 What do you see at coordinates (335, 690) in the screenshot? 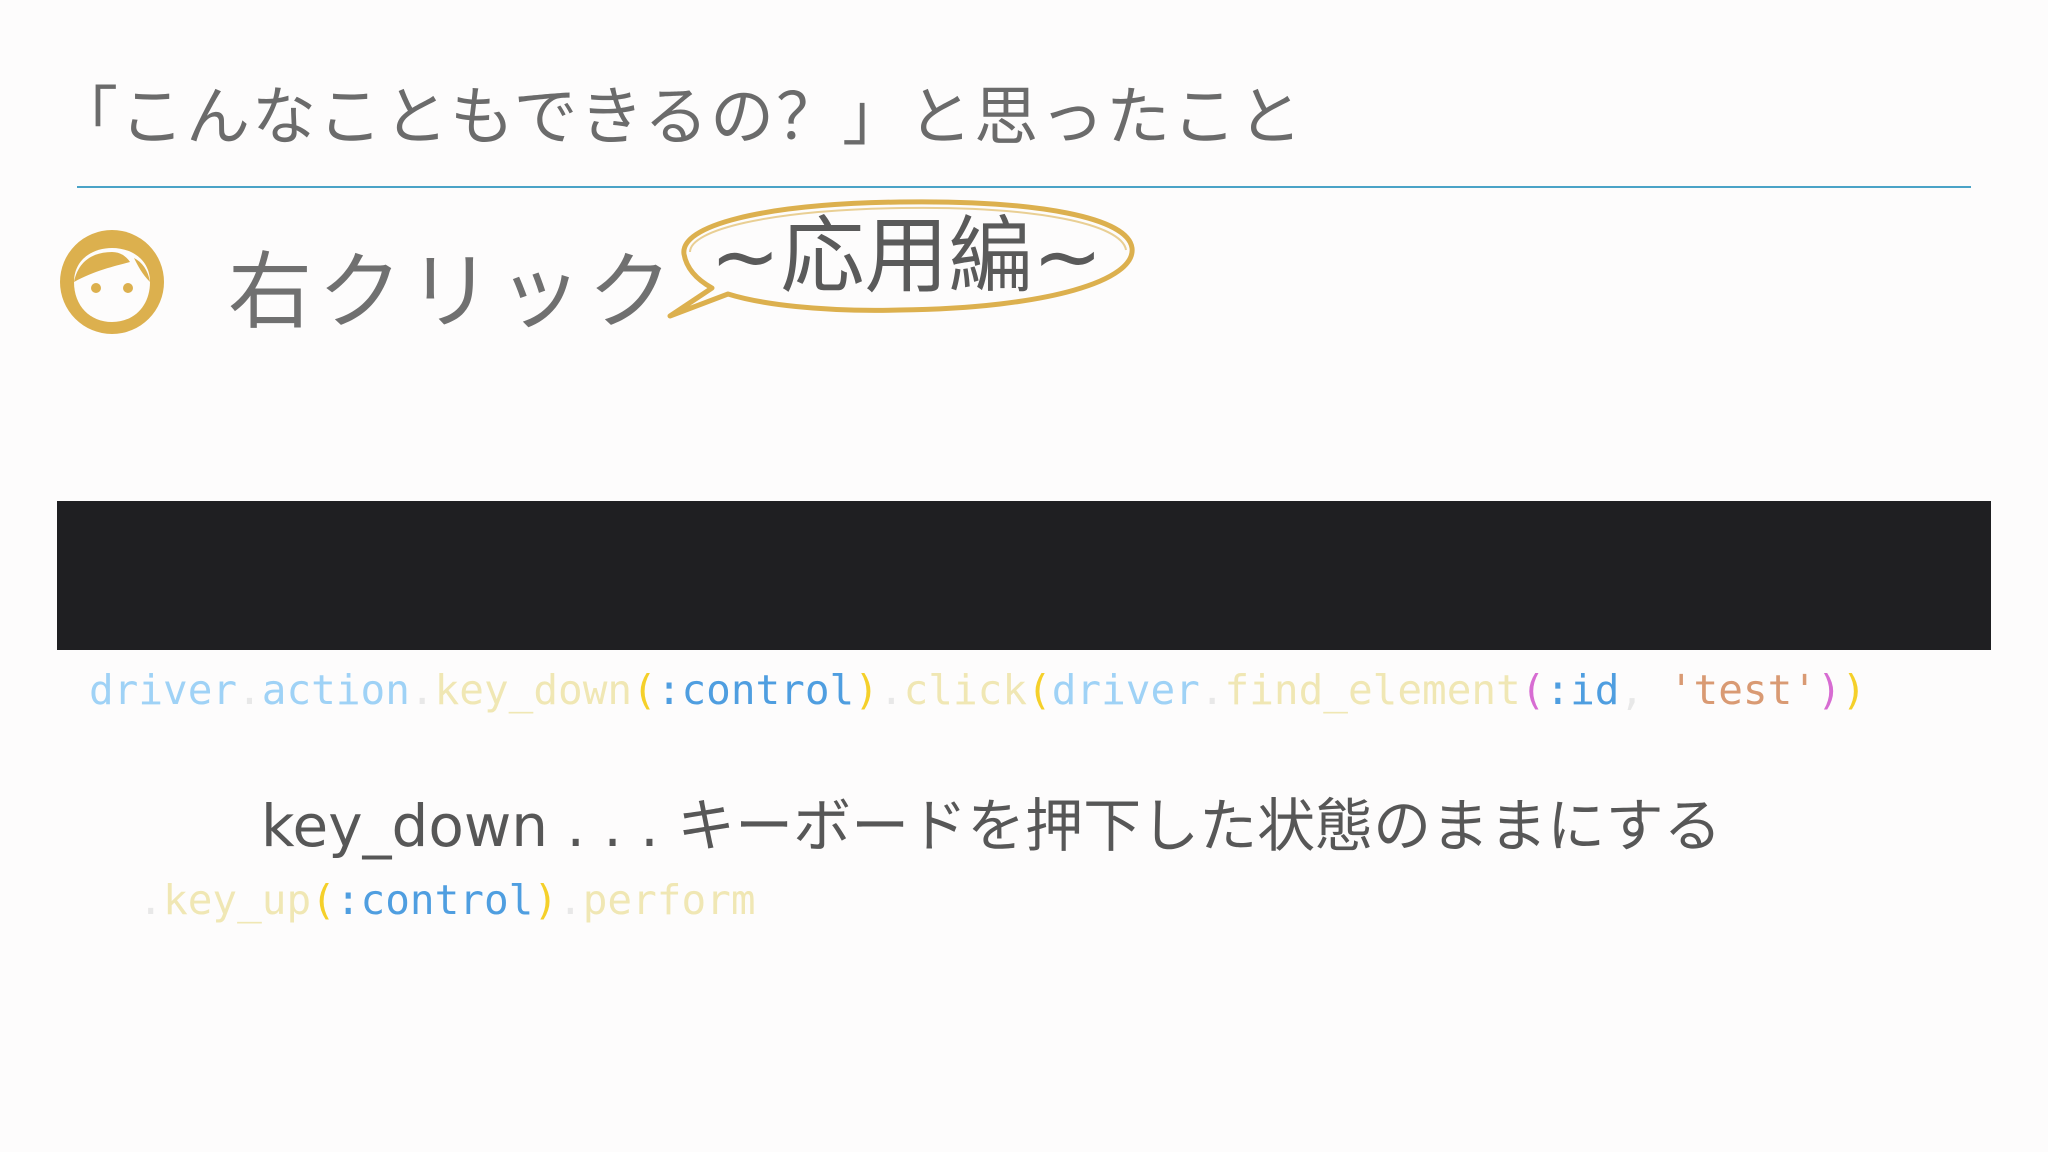
I see `code-token: action` at bounding box center [335, 690].